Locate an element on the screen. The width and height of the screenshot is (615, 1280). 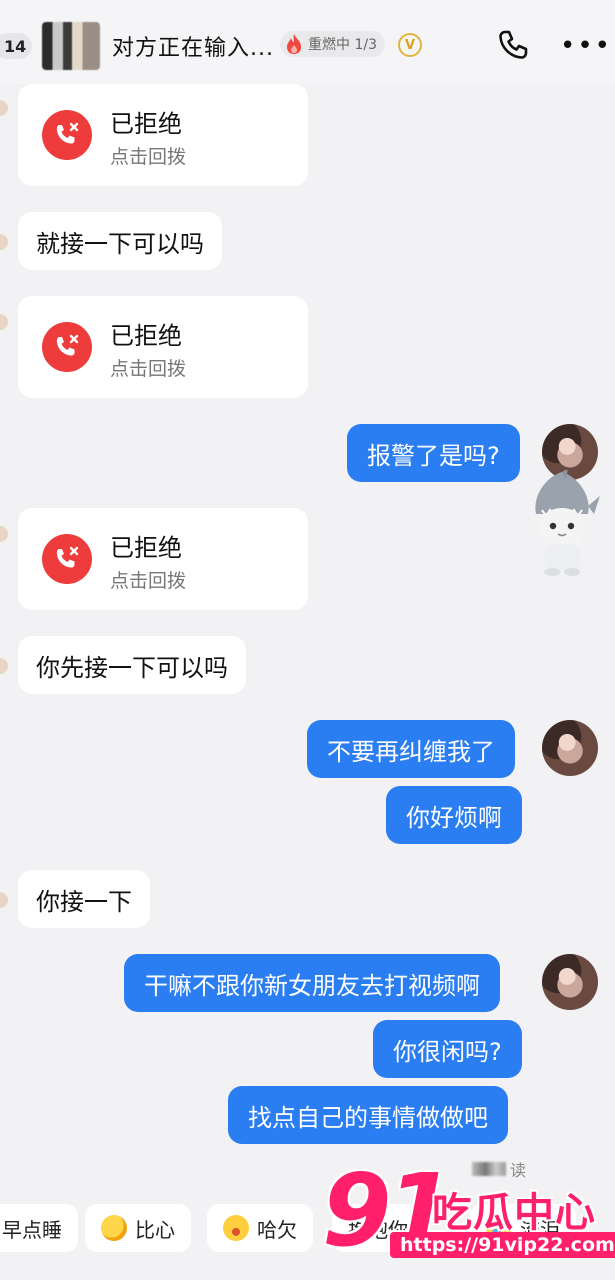
quick-reply-label: 哈欠 is located at coordinates (277, 1229).